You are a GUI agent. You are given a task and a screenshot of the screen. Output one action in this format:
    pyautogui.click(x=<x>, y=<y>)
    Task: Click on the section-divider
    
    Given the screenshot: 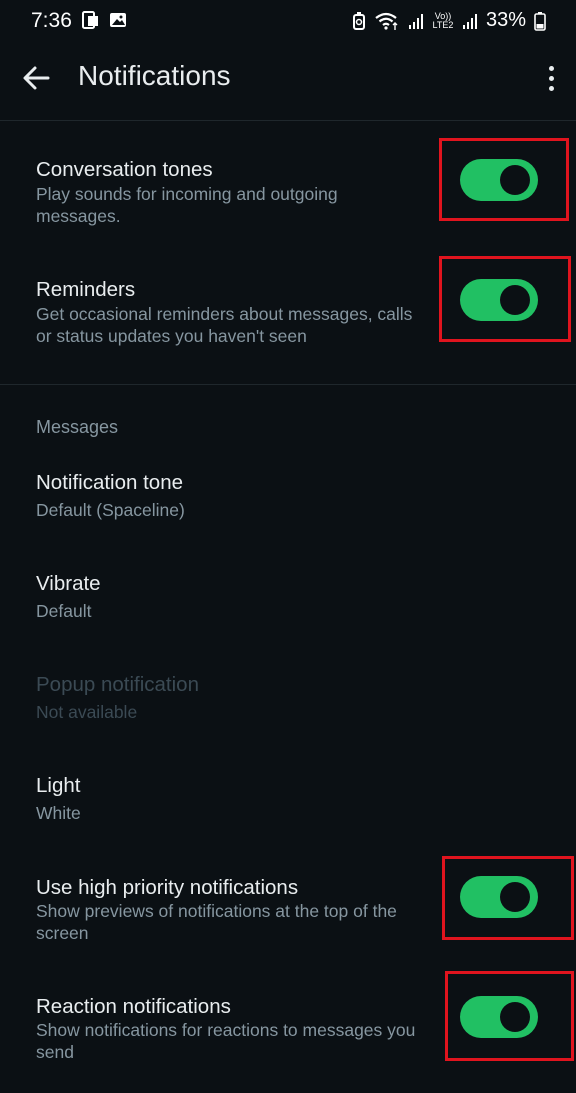 What is the action you would take?
    pyautogui.click(x=288, y=384)
    